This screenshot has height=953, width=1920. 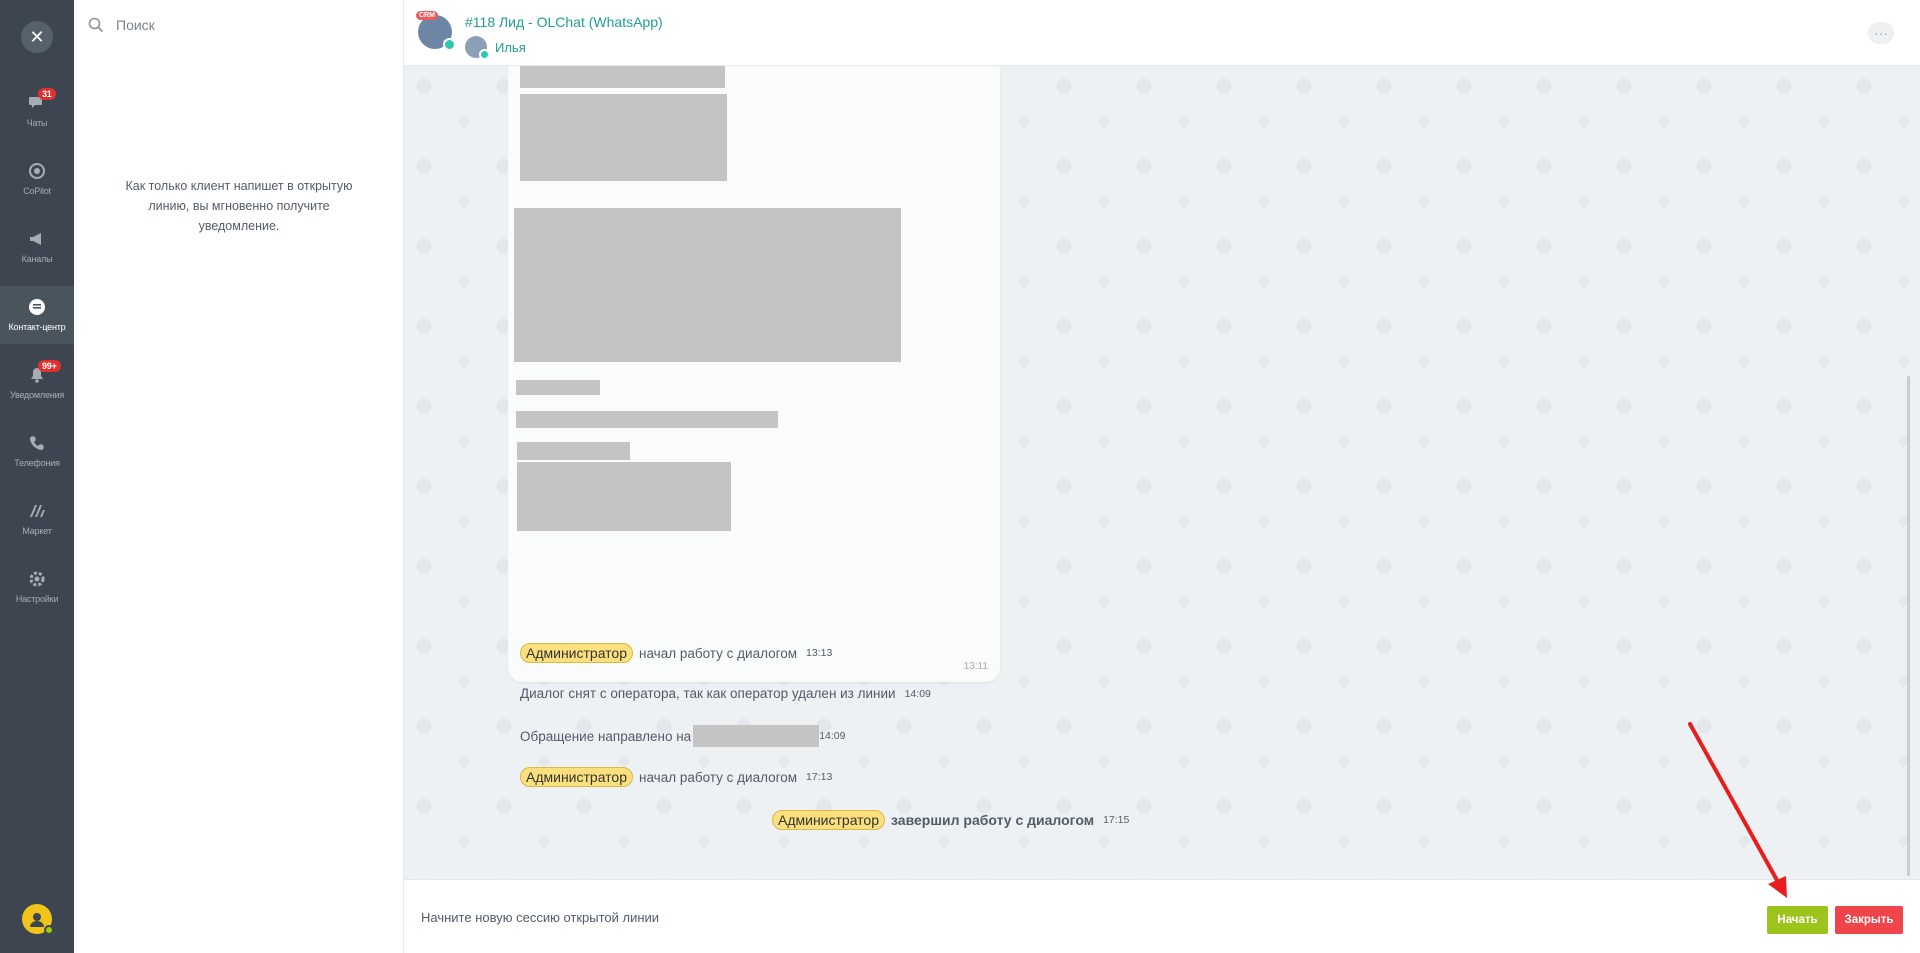 What do you see at coordinates (707, 285) in the screenshot?
I see `redacted-image` at bounding box center [707, 285].